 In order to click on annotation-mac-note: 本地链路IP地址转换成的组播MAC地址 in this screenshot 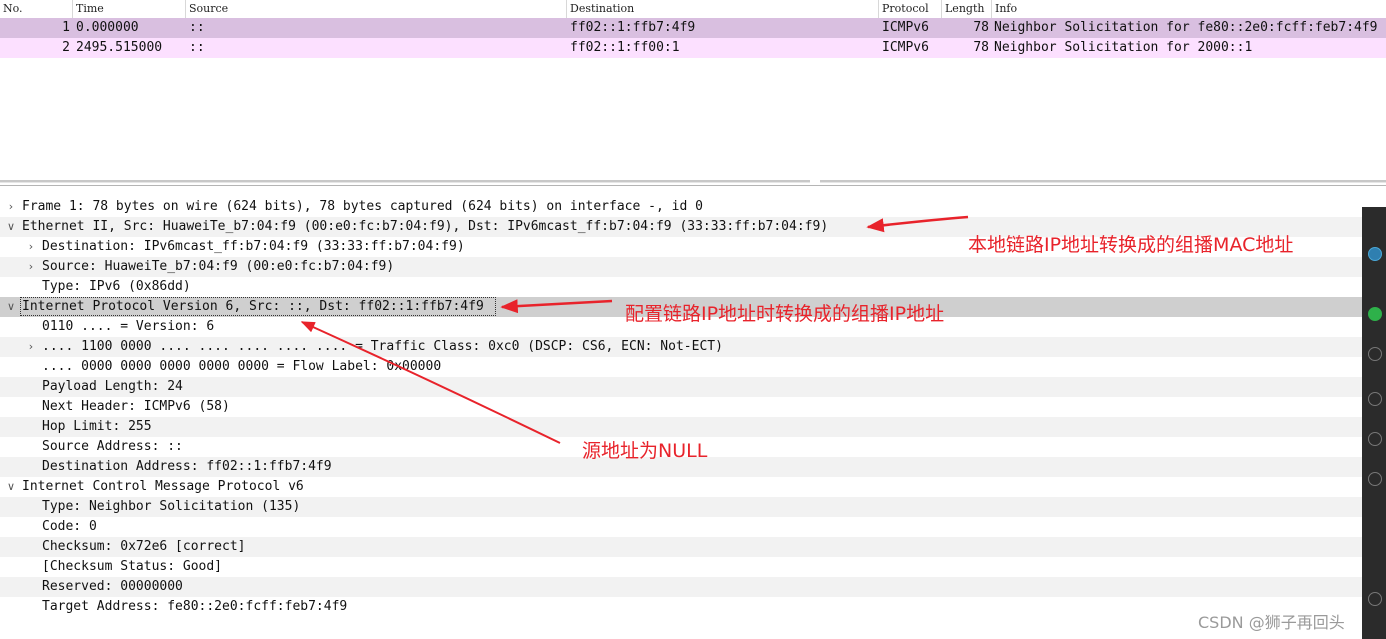, I will do `click(1131, 245)`.